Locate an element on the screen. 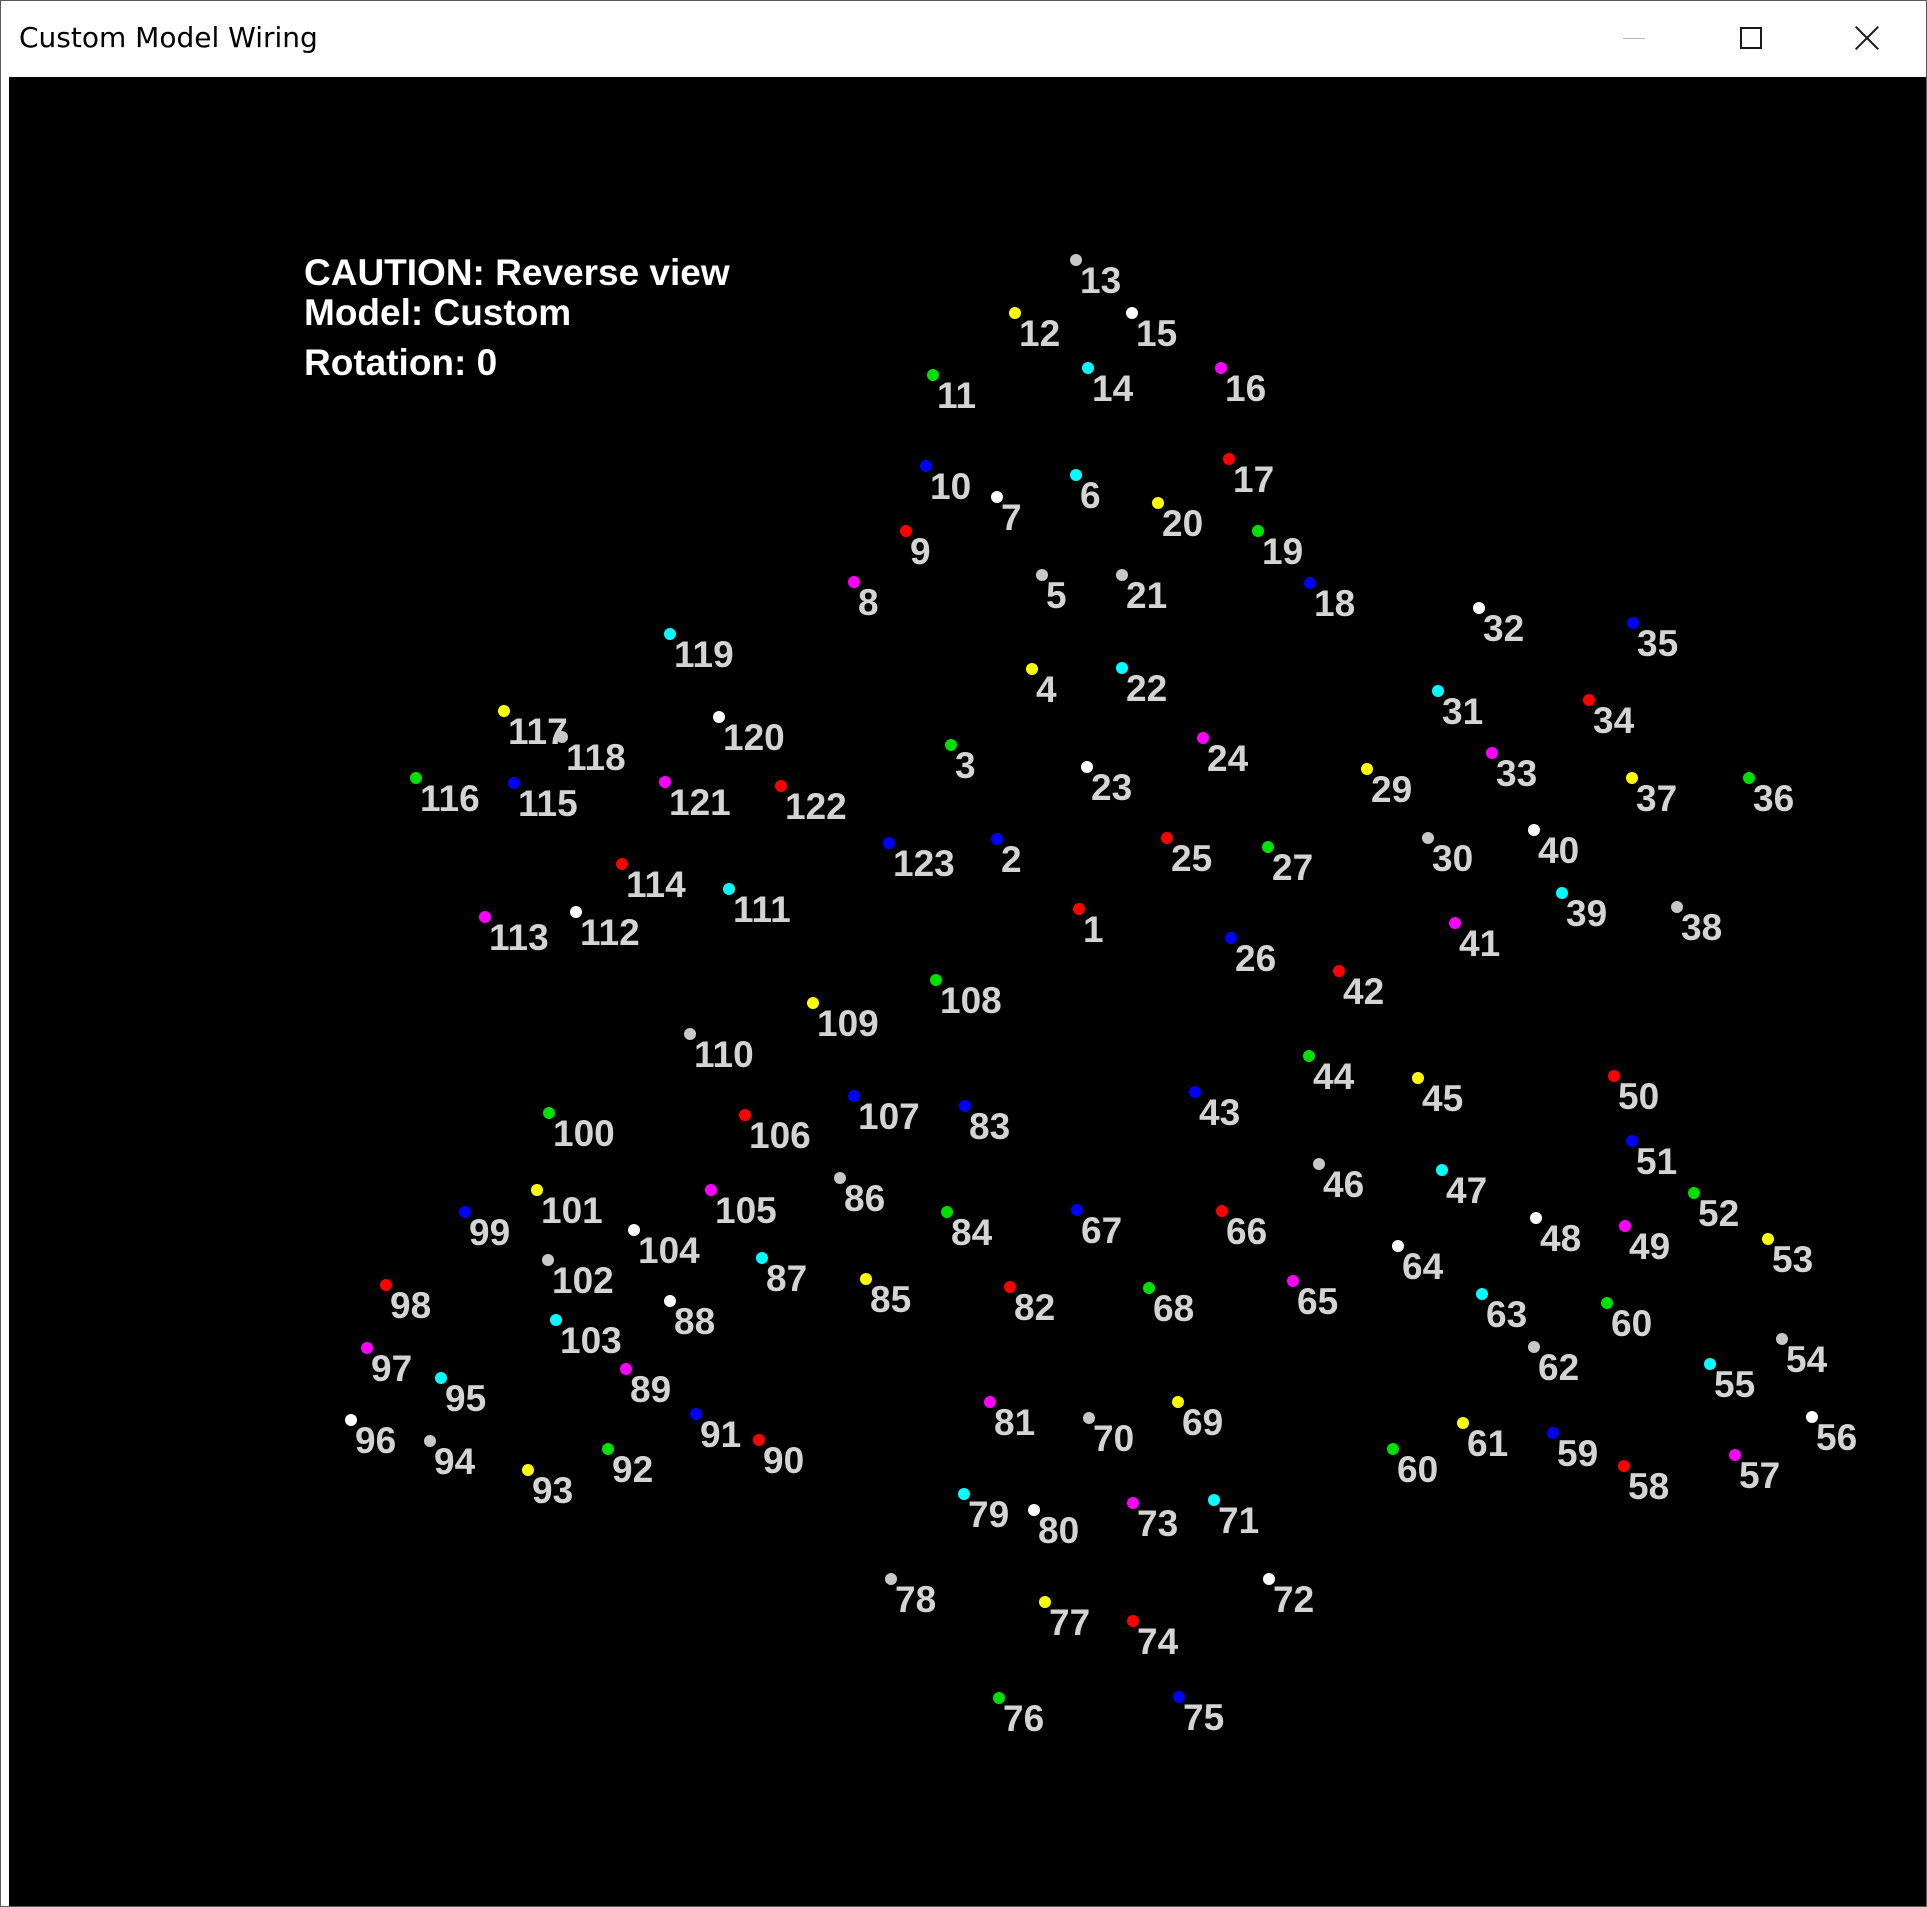 This screenshot has width=1927, height=1907. node-label: 119 is located at coordinates (704, 654).